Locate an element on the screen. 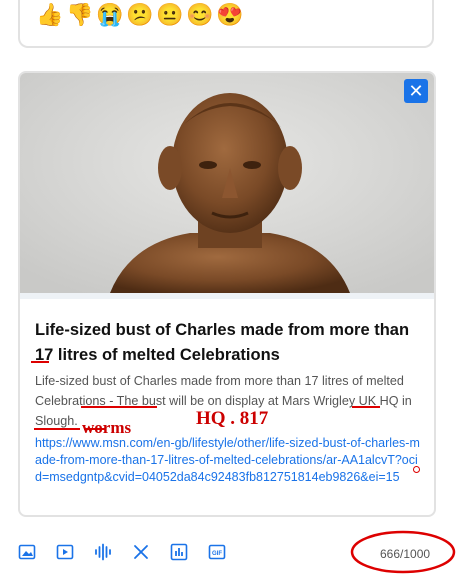 Image resolution: width=463 pixels, height=575 pixels. gif-icon: GIF is located at coordinates (217, 552).